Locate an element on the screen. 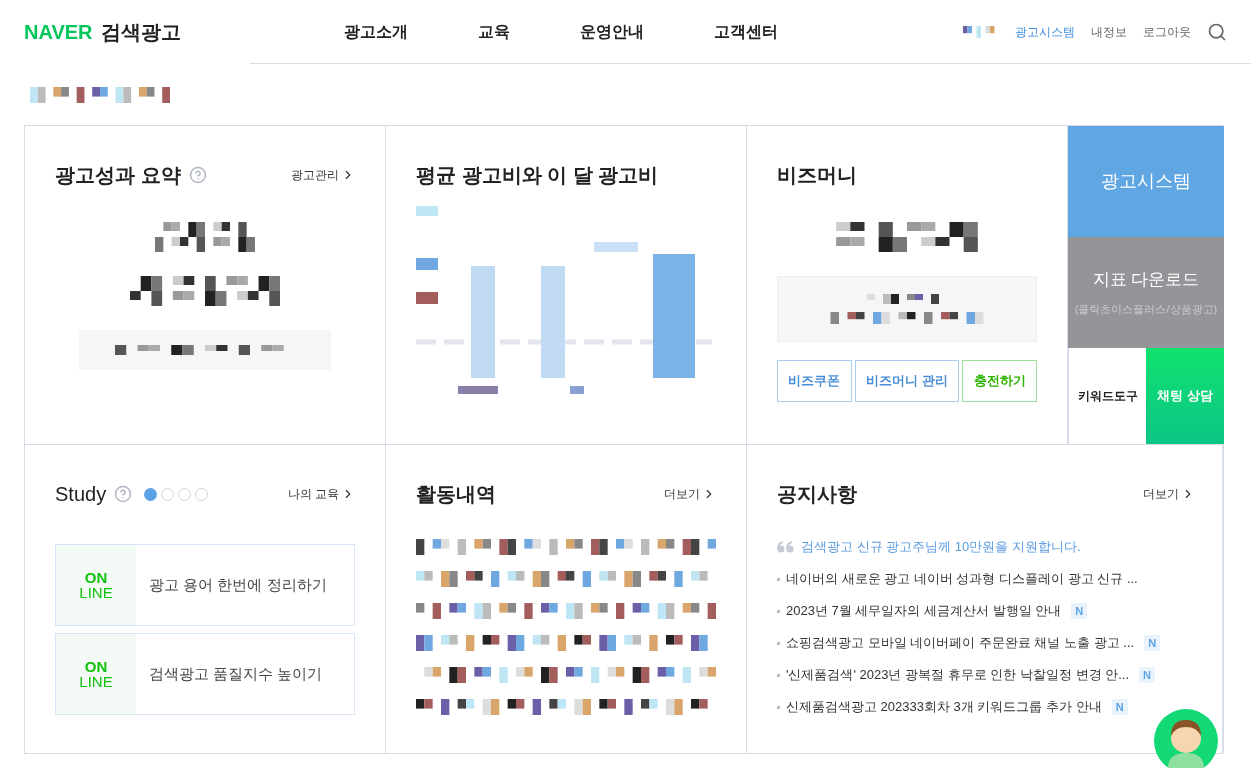 This screenshot has height=768, width=1251. panel-title: 공지사항 is located at coordinates (817, 494).